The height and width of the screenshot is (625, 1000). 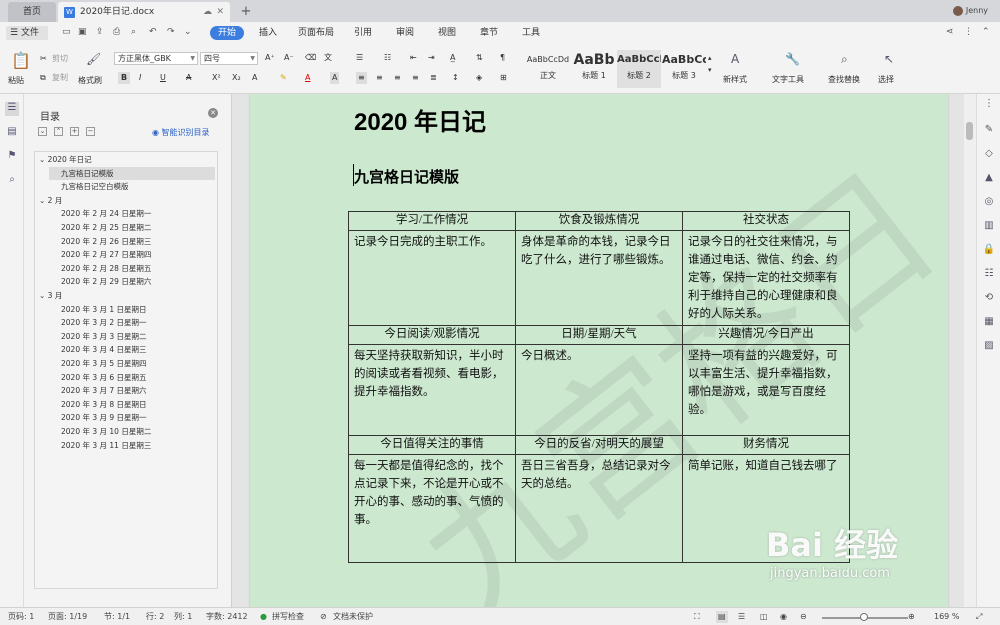 I want to click on toc-item: 2020 年 3 月 6 日星期五, so click(x=132, y=377).